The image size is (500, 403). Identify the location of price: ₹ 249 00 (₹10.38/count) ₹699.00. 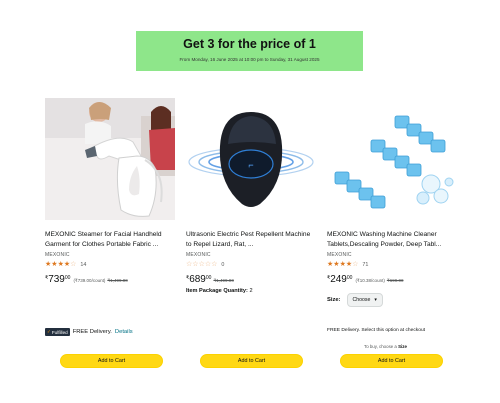
(392, 279).